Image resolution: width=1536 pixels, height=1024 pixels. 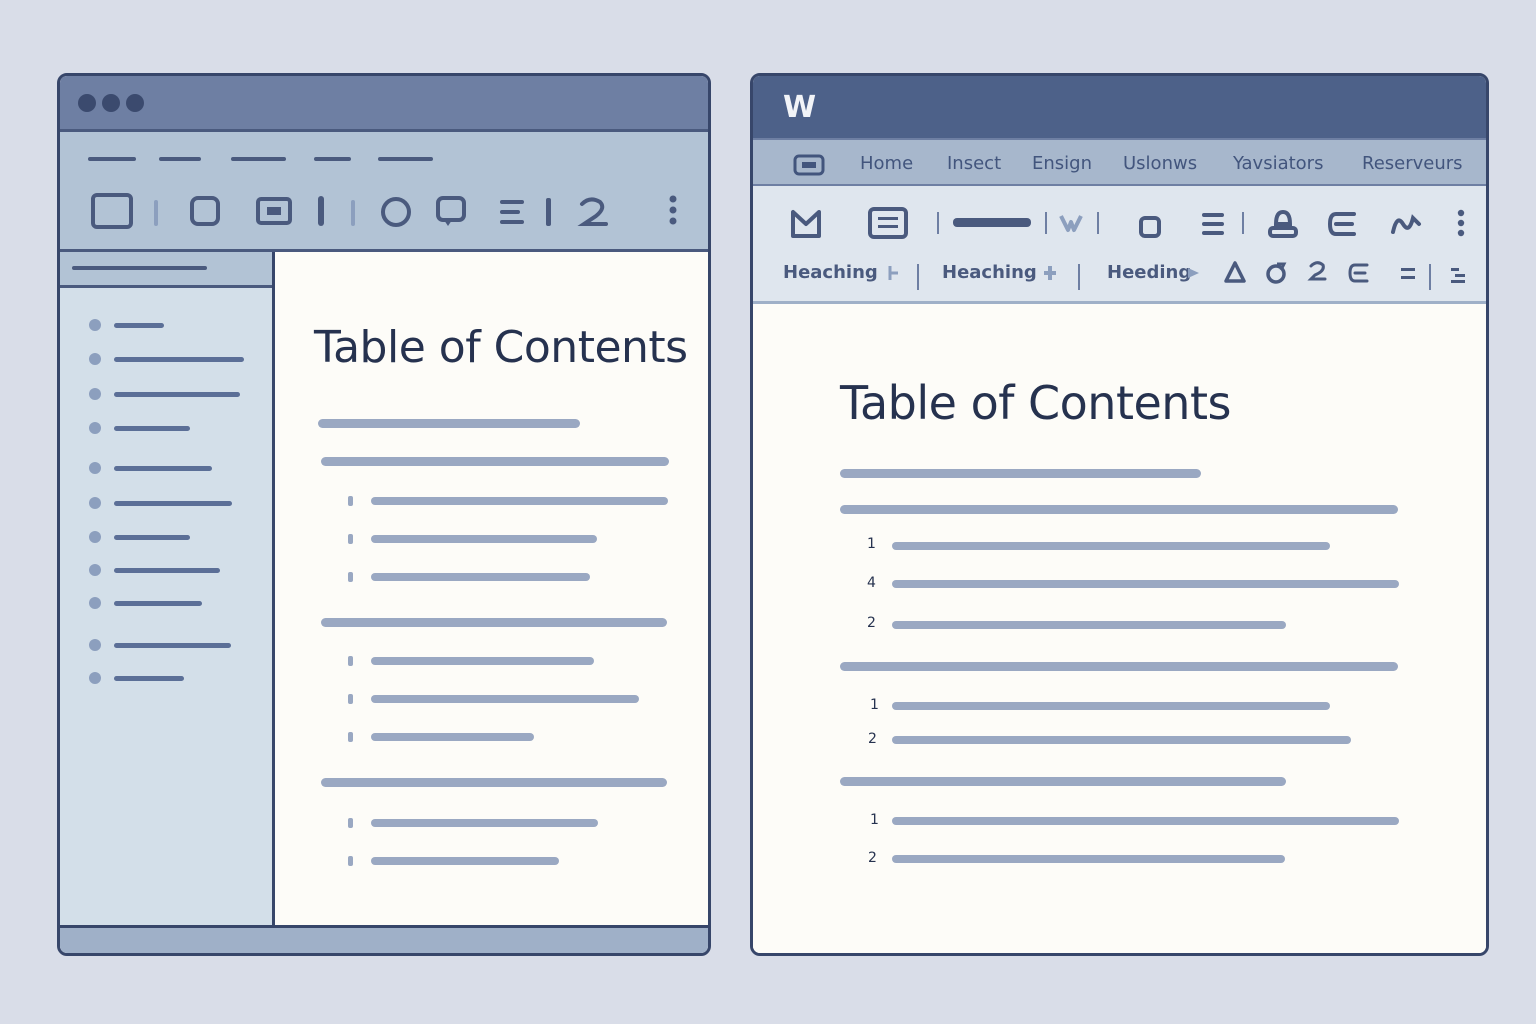 I want to click on paragraph-align-icon, so click(x=1213, y=224).